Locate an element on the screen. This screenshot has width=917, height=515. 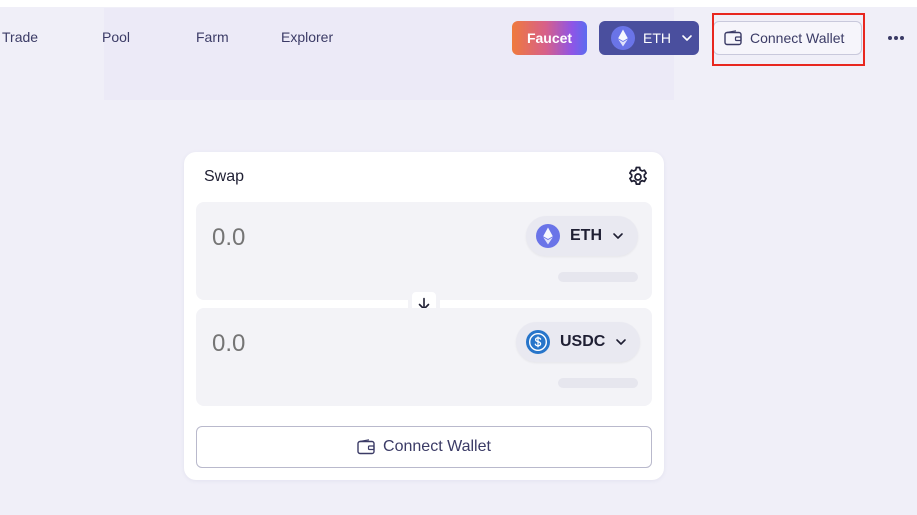
faucet-button: Faucet is located at coordinates (549, 38).